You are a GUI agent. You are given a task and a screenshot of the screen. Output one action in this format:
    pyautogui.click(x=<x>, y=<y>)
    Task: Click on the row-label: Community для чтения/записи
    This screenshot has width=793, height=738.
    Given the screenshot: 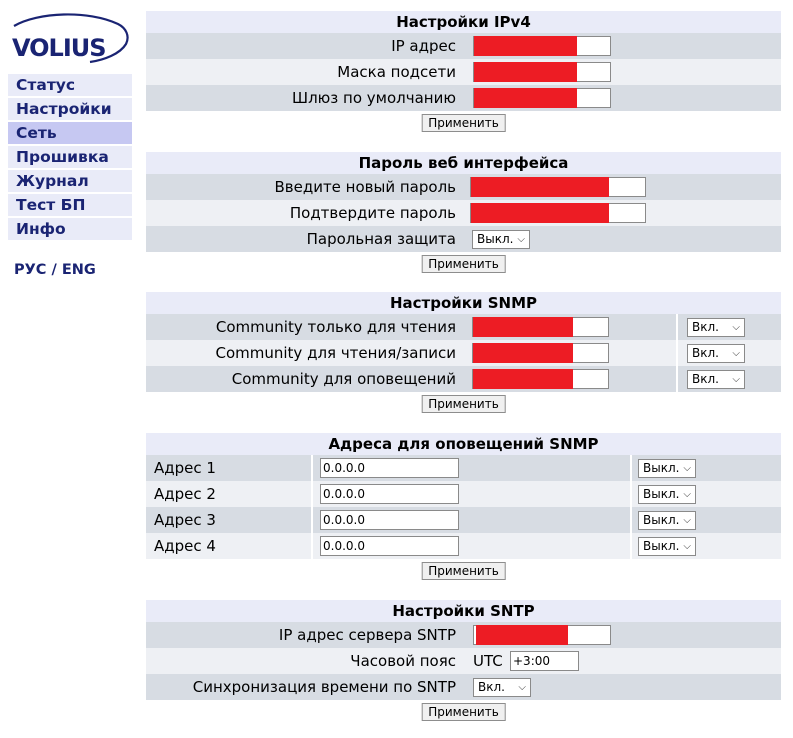 What is the action you would take?
    pyautogui.click(x=335, y=353)
    